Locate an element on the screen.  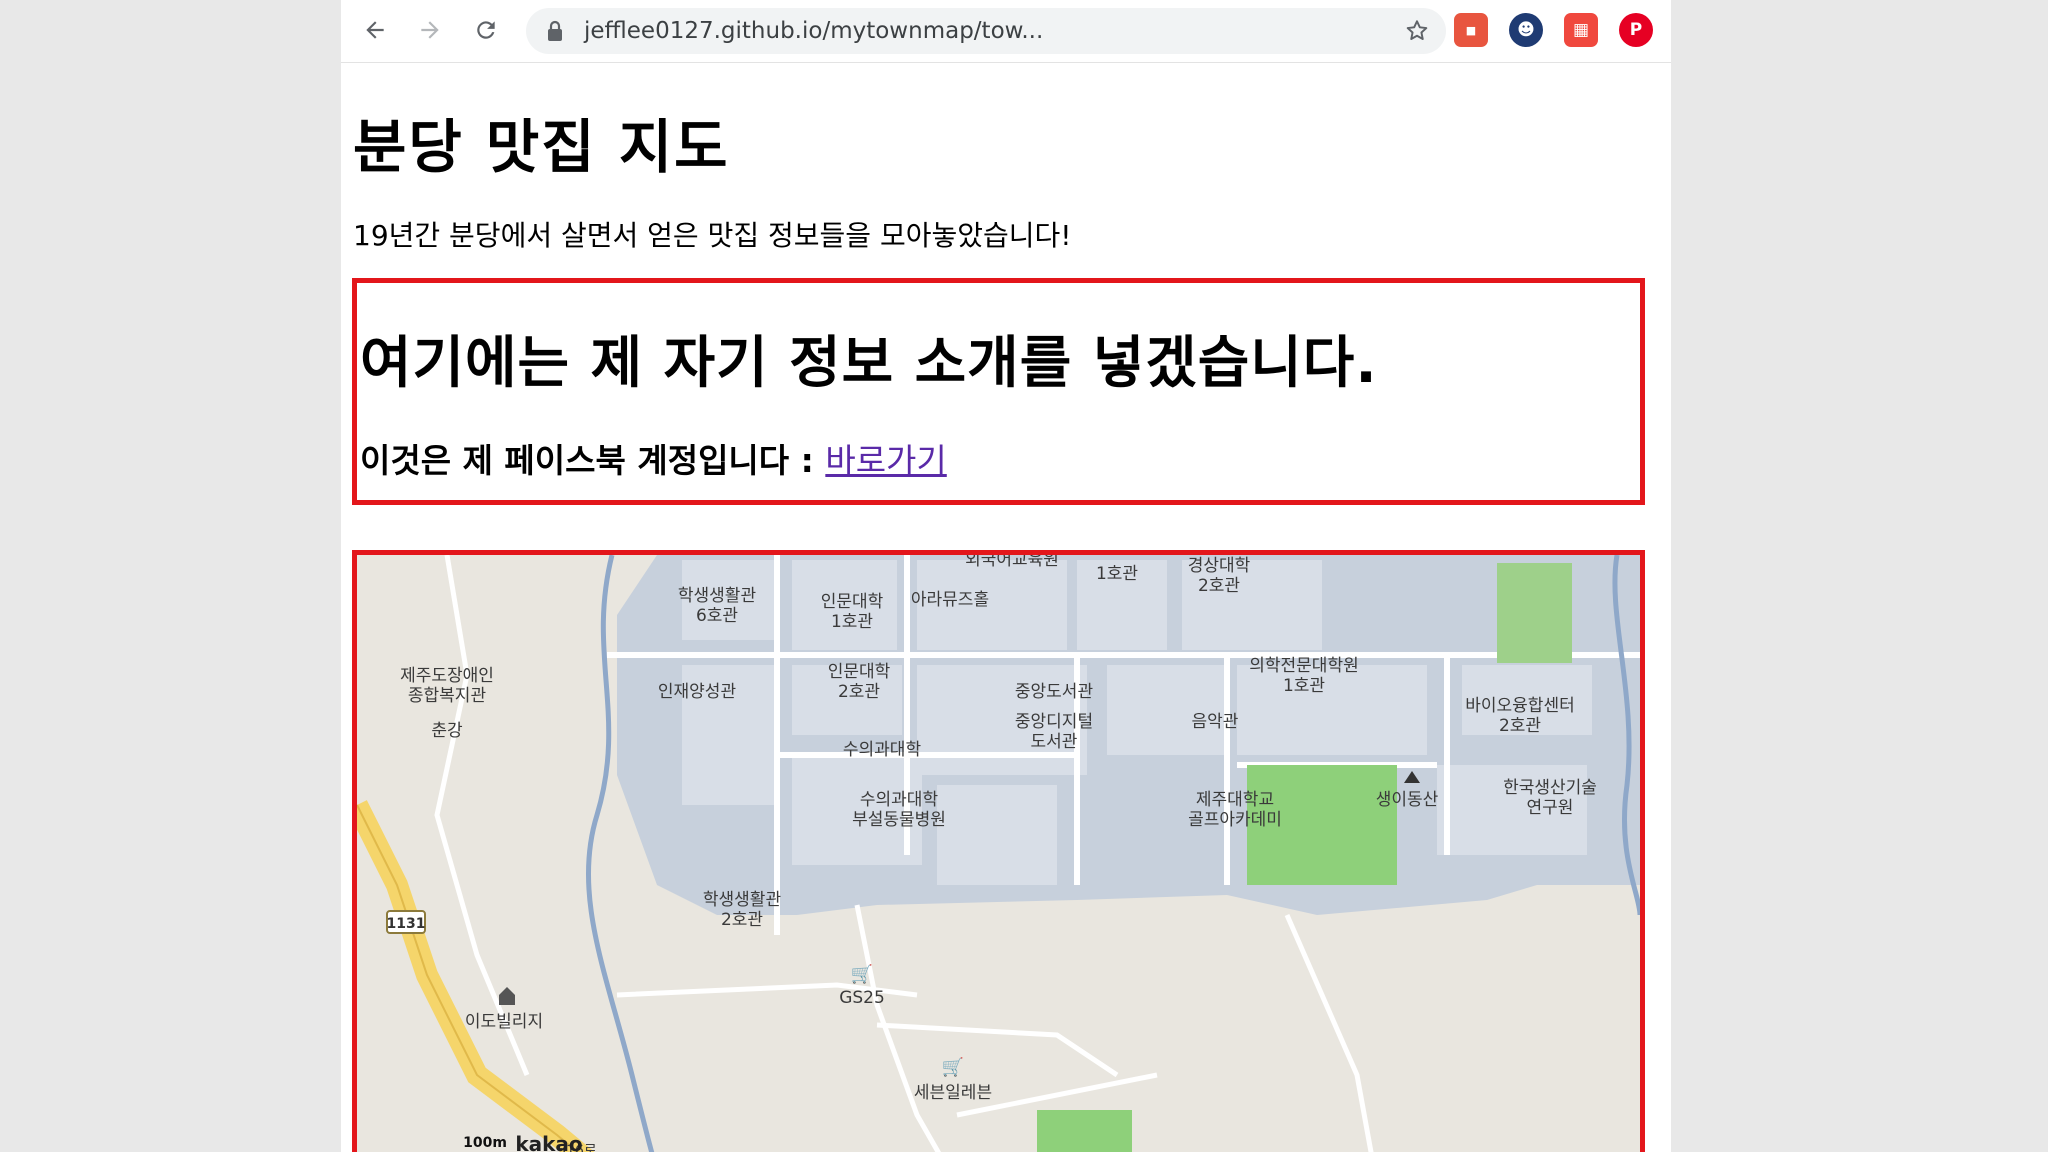
reload-button is located at coordinates (486, 30).